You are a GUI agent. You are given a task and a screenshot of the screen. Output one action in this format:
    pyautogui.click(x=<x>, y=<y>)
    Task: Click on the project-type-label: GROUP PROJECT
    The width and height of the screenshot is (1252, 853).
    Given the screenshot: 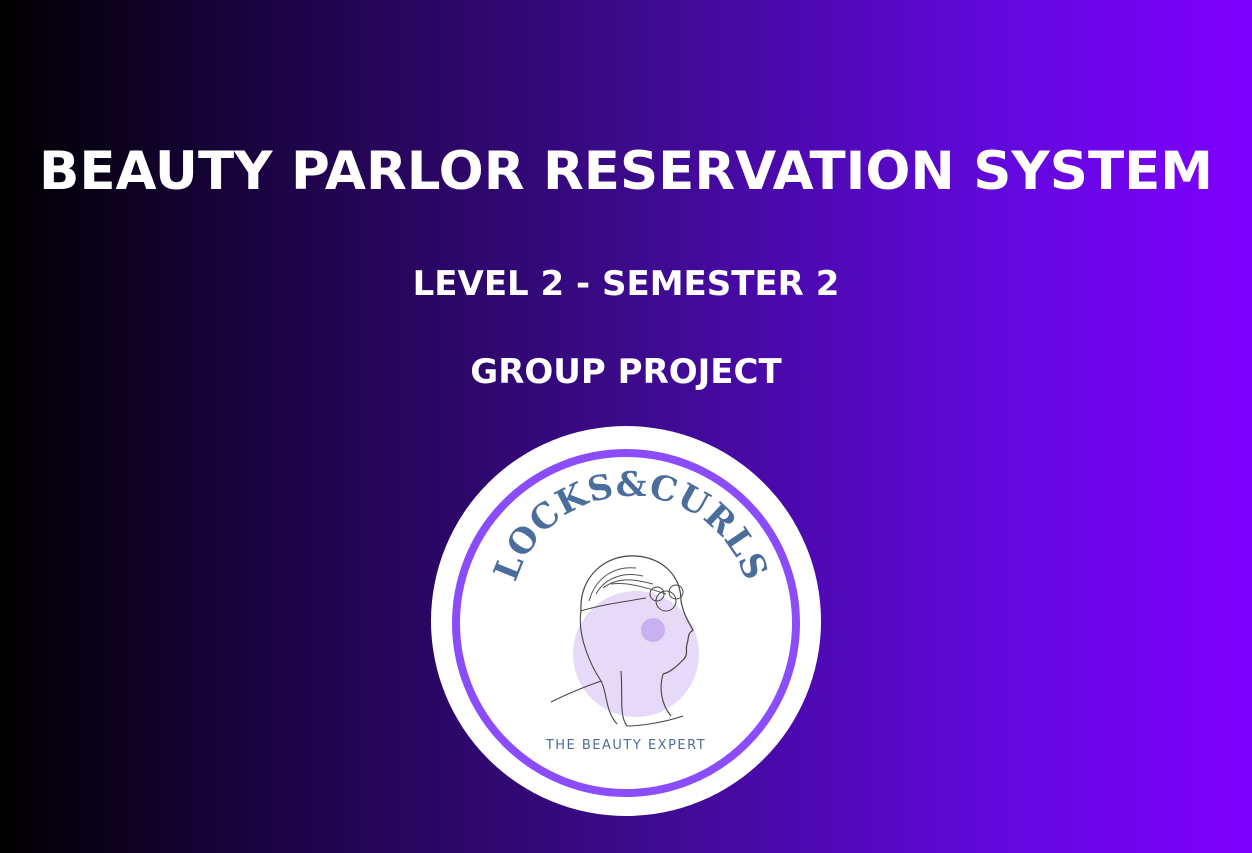 What is the action you would take?
    pyautogui.click(x=626, y=372)
    